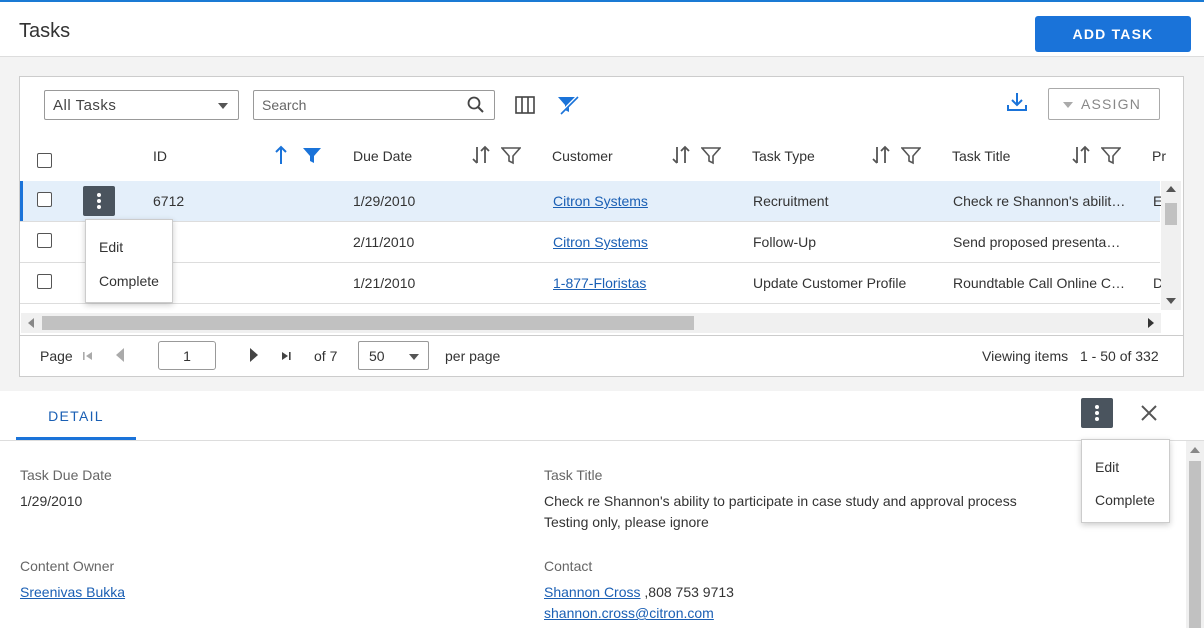 The width and height of the screenshot is (1204, 628). I want to click on cell-due-date: 2/11/2010, so click(384, 242).